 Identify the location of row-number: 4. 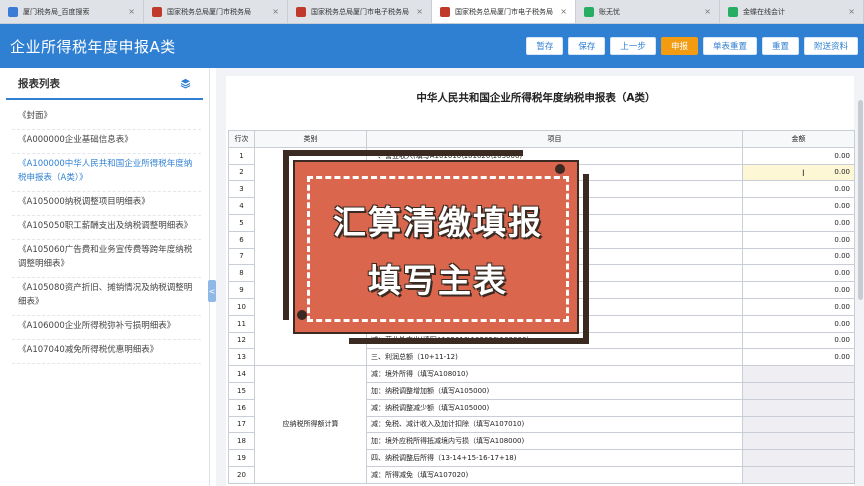
(241, 206).